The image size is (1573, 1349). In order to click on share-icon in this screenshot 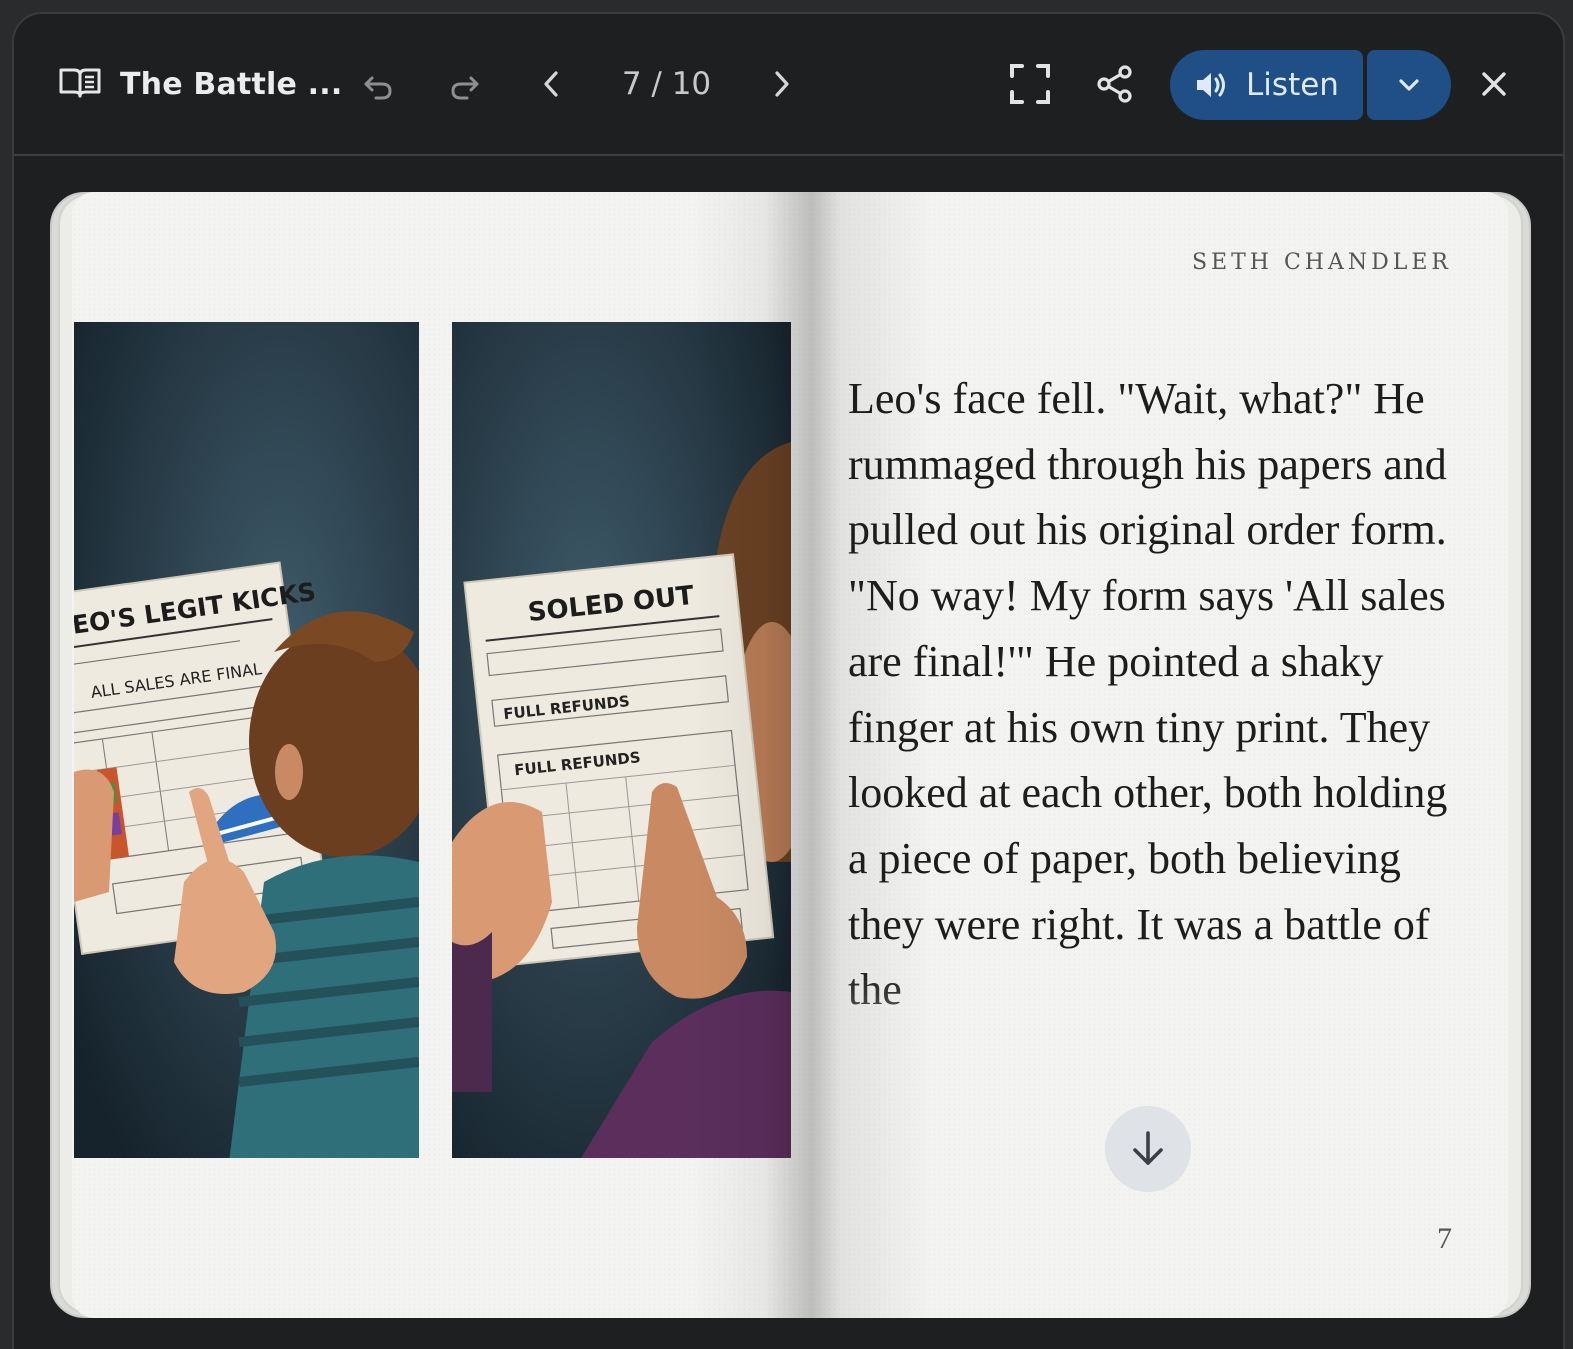, I will do `click(1114, 84)`.